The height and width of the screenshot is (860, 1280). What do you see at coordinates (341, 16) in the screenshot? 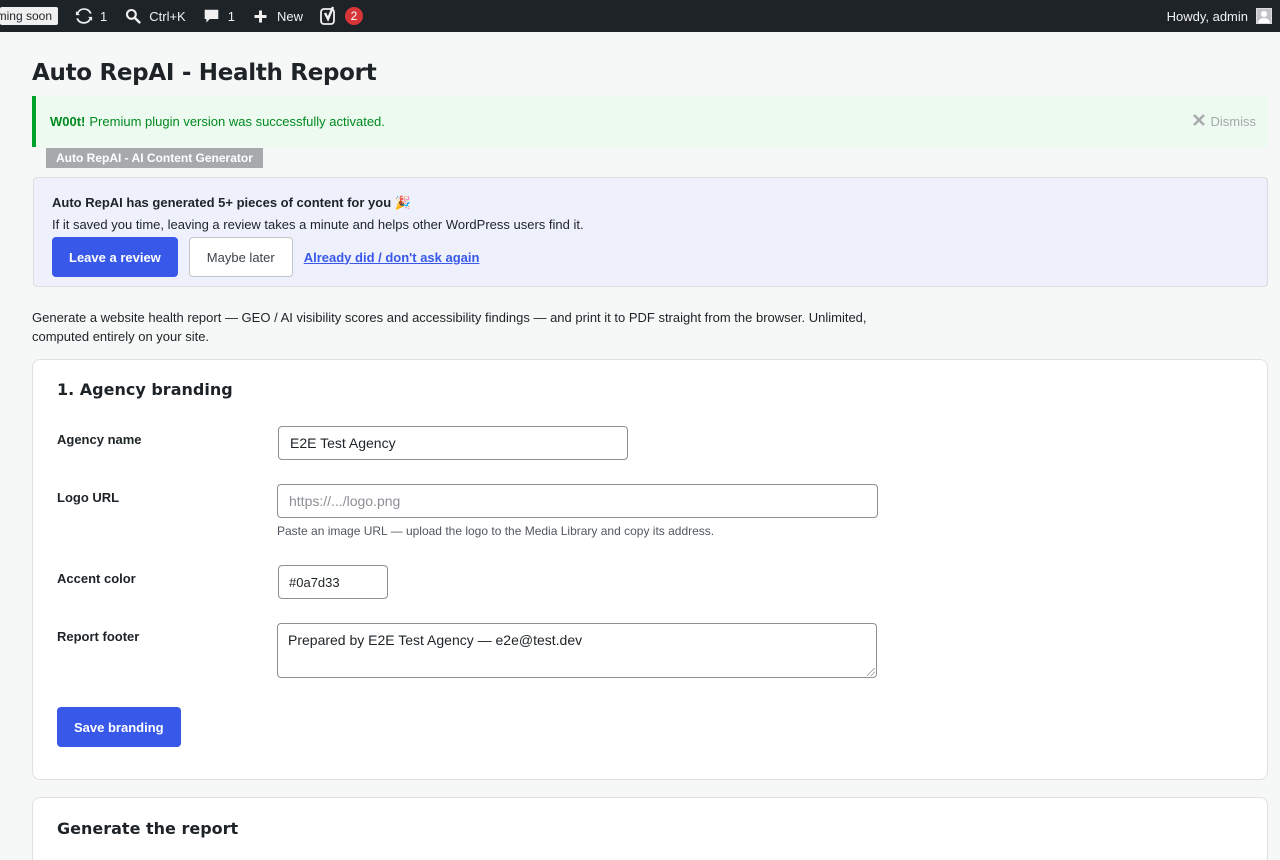
I see `yoast-item: 2` at bounding box center [341, 16].